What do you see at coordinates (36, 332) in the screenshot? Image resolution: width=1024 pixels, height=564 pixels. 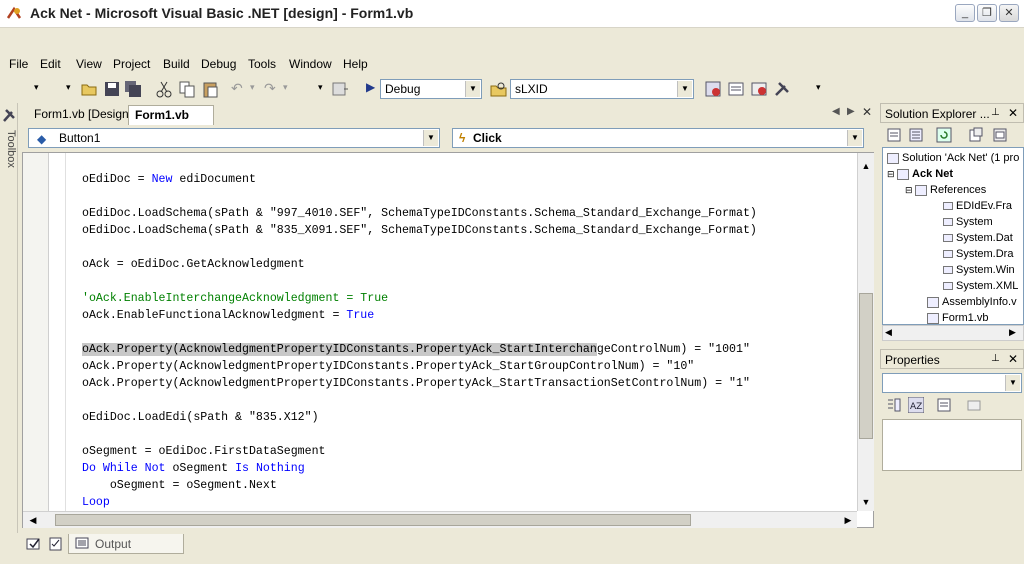 I see `indicator-margin` at bounding box center [36, 332].